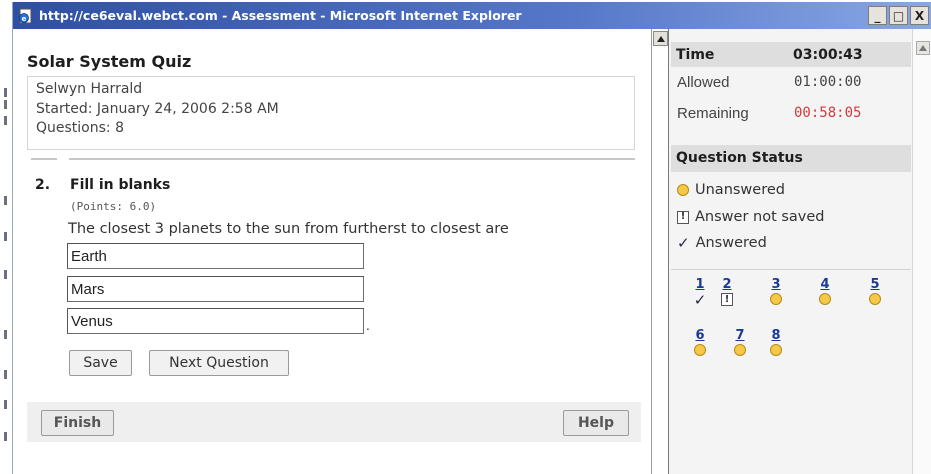 This screenshot has width=931, height=474. Describe the element at coordinates (739, 158) in the screenshot. I see `question-status-title: Question Status` at that location.